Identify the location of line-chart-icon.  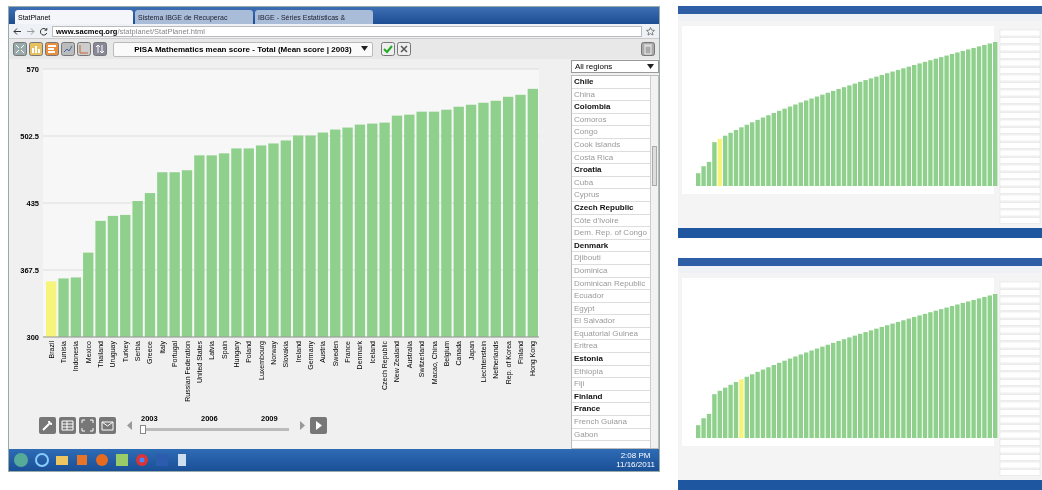
(68, 49).